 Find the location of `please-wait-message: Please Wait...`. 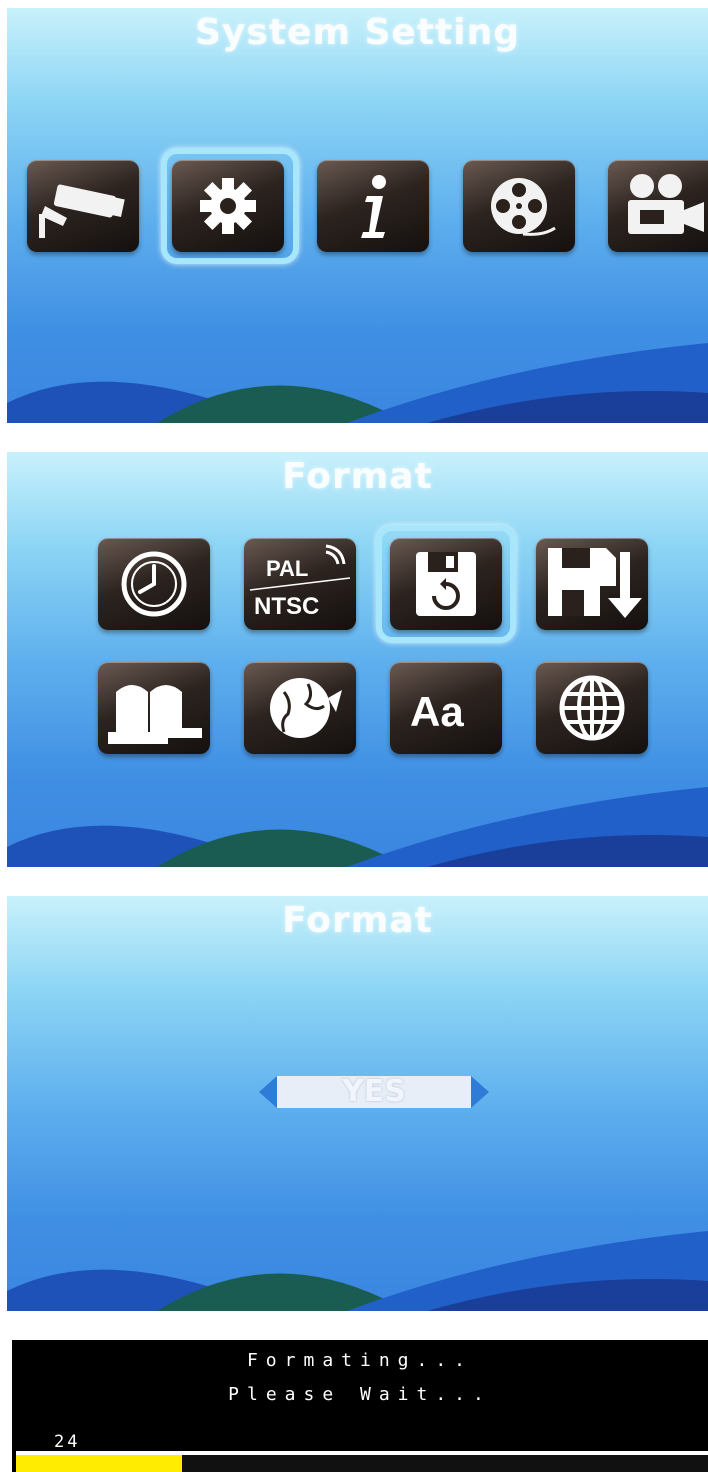

please-wait-message: Please Wait... is located at coordinates (360, 1394).